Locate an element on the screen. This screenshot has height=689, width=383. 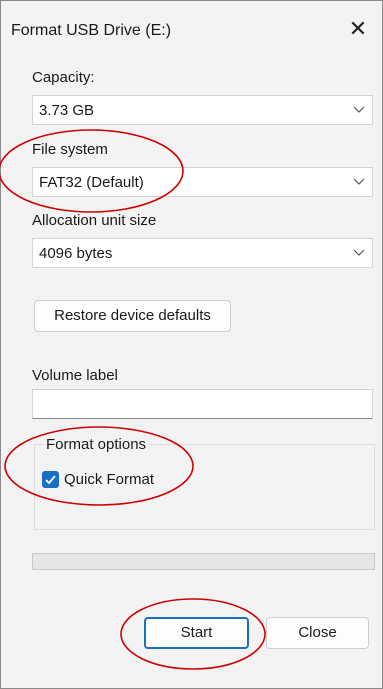
quick-format-checkbox is located at coordinates (50, 479).